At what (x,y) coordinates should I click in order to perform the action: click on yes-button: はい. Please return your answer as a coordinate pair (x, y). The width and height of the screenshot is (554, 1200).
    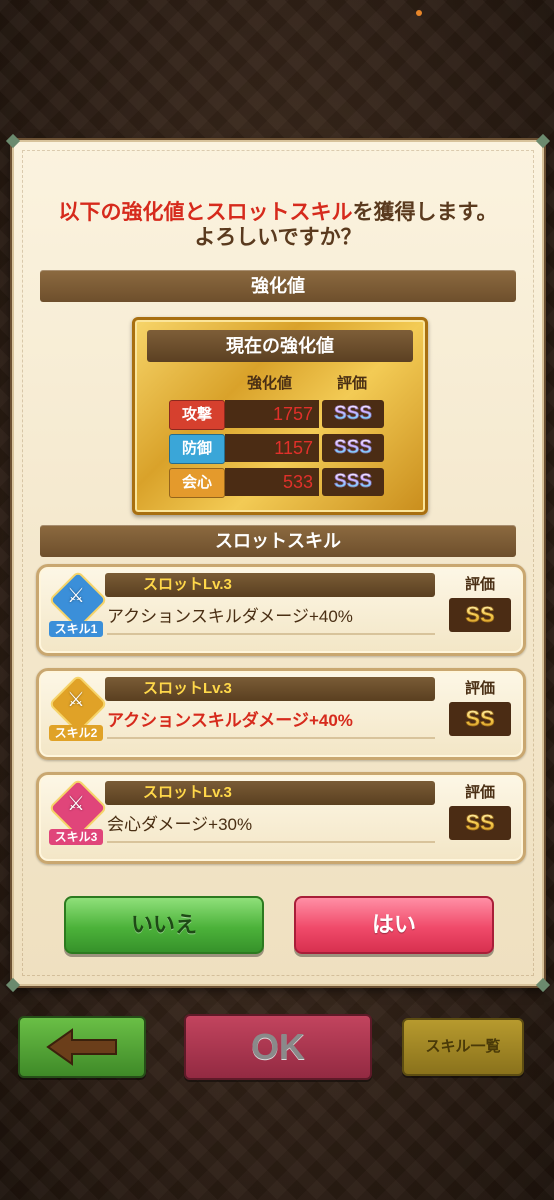
    Looking at the image, I should click on (394, 925).